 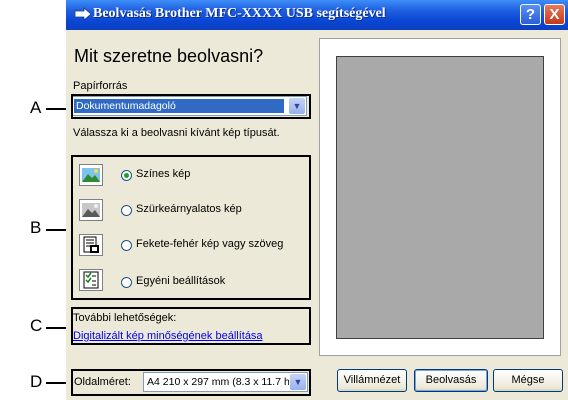 What do you see at coordinates (530, 14) in the screenshot?
I see `help-button: ?` at bounding box center [530, 14].